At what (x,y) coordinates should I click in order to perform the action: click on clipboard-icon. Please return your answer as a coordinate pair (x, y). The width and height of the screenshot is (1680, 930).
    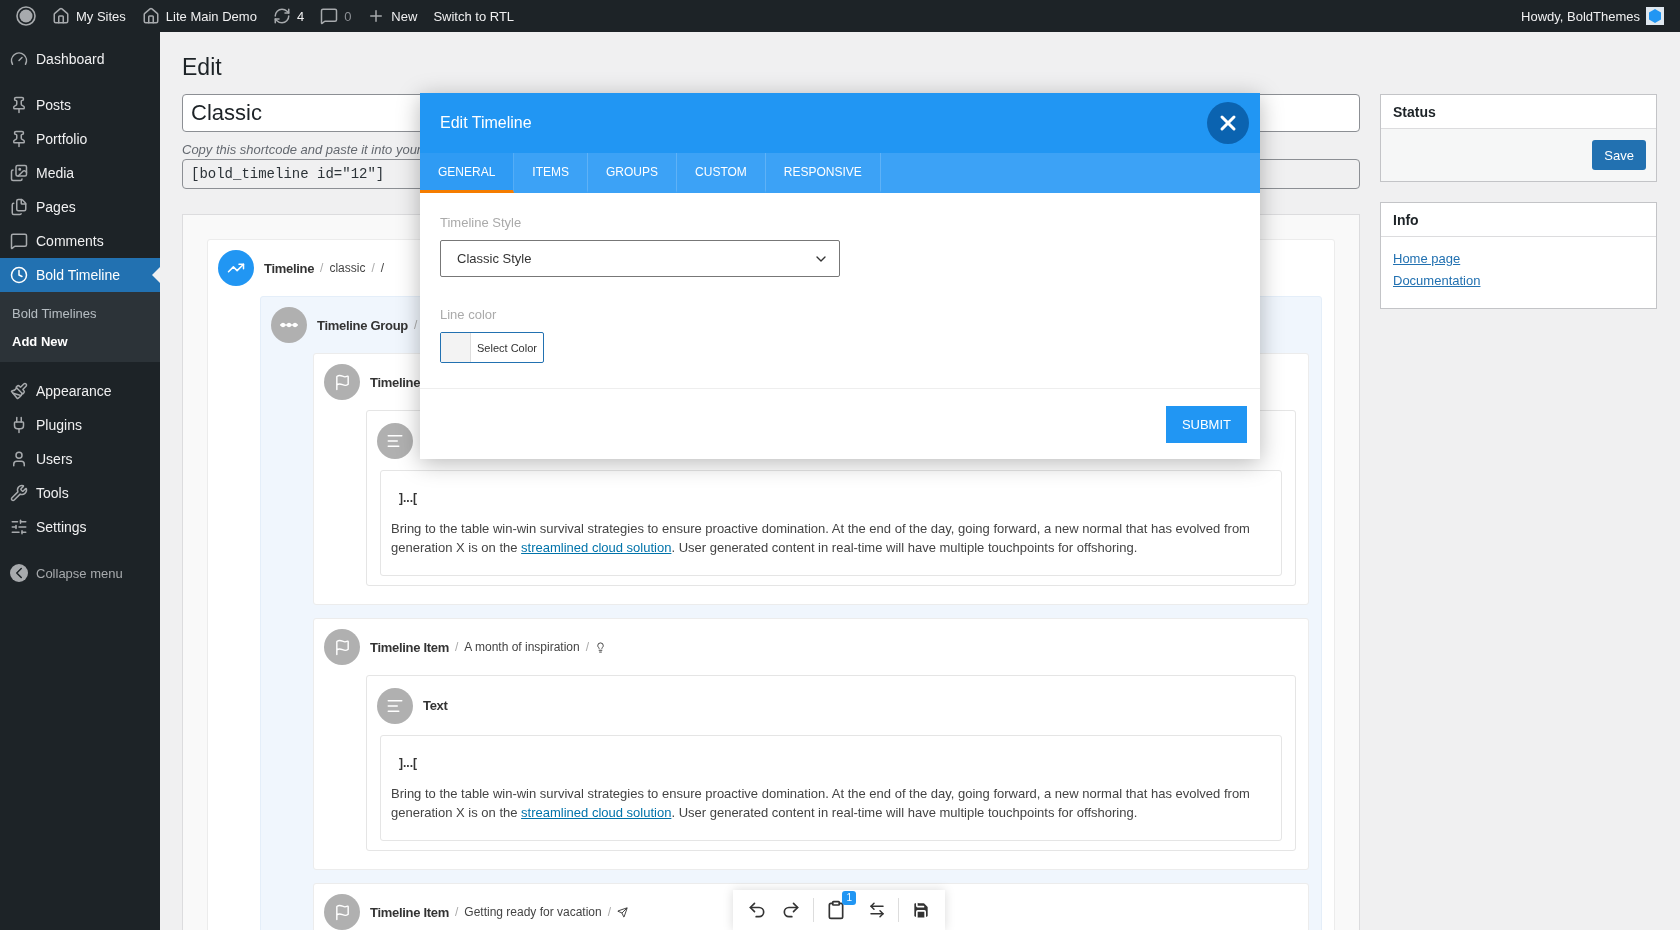
    Looking at the image, I should click on (836, 910).